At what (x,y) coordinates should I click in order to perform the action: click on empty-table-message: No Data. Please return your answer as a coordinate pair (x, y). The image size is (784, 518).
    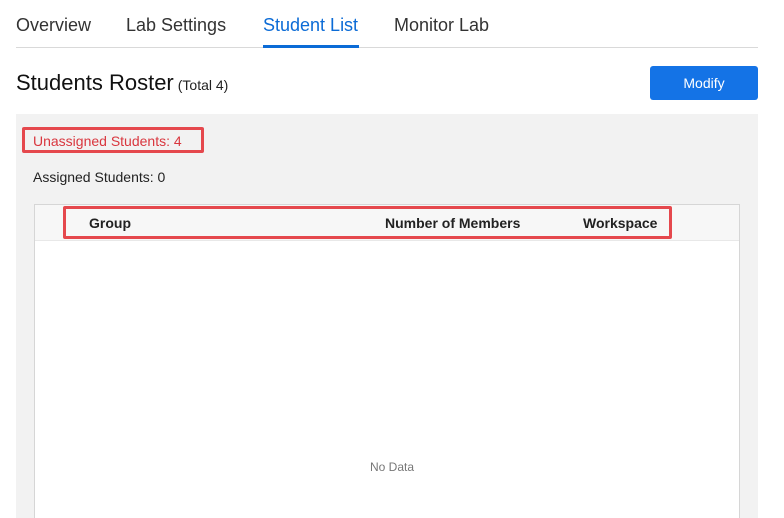
    Looking at the image, I should click on (392, 467).